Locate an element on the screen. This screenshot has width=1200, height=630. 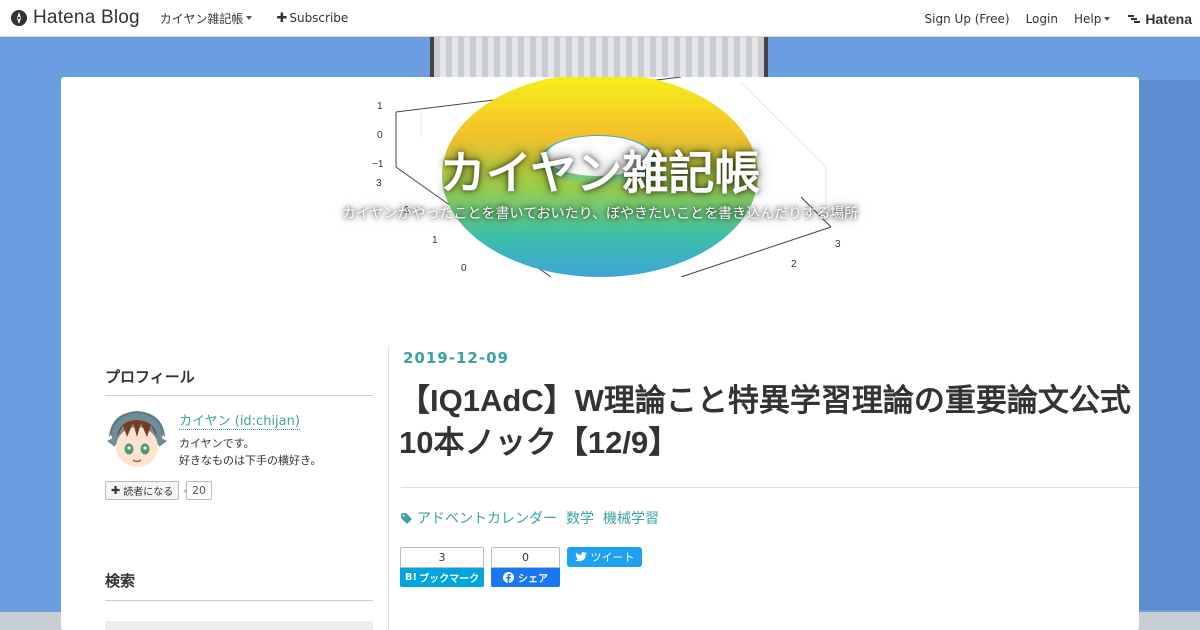
hatena-blog-logo: Hatena Blog is located at coordinates (75, 18).